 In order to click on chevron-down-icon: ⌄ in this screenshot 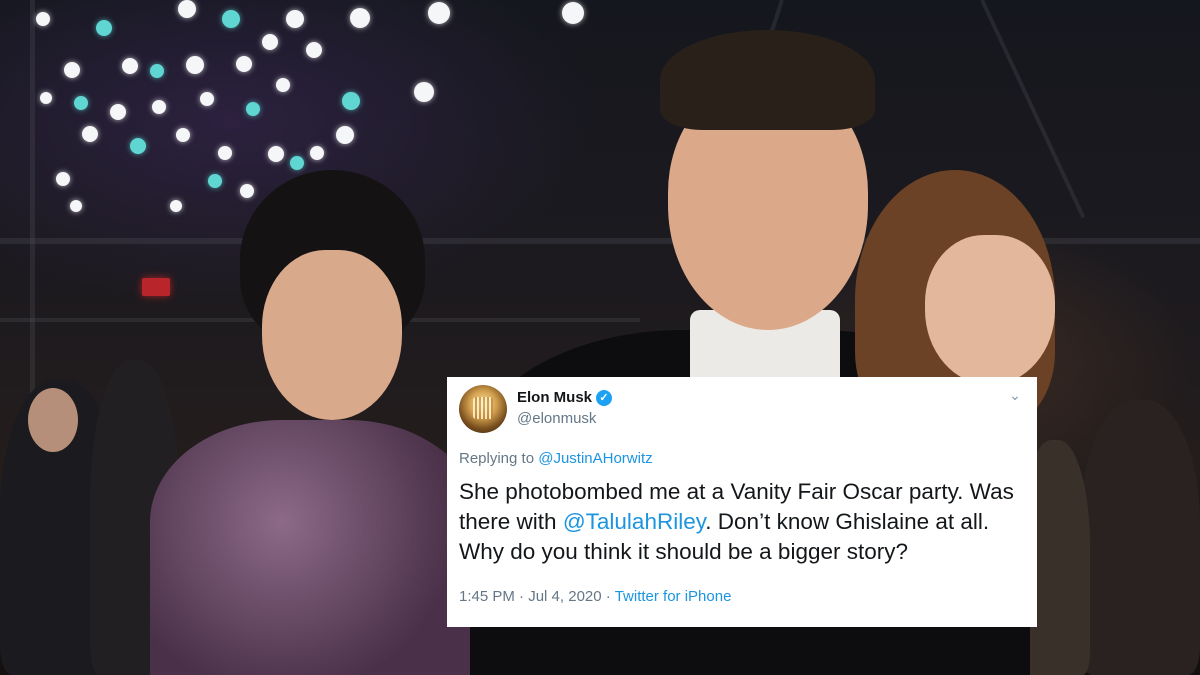, I will do `click(1015, 395)`.